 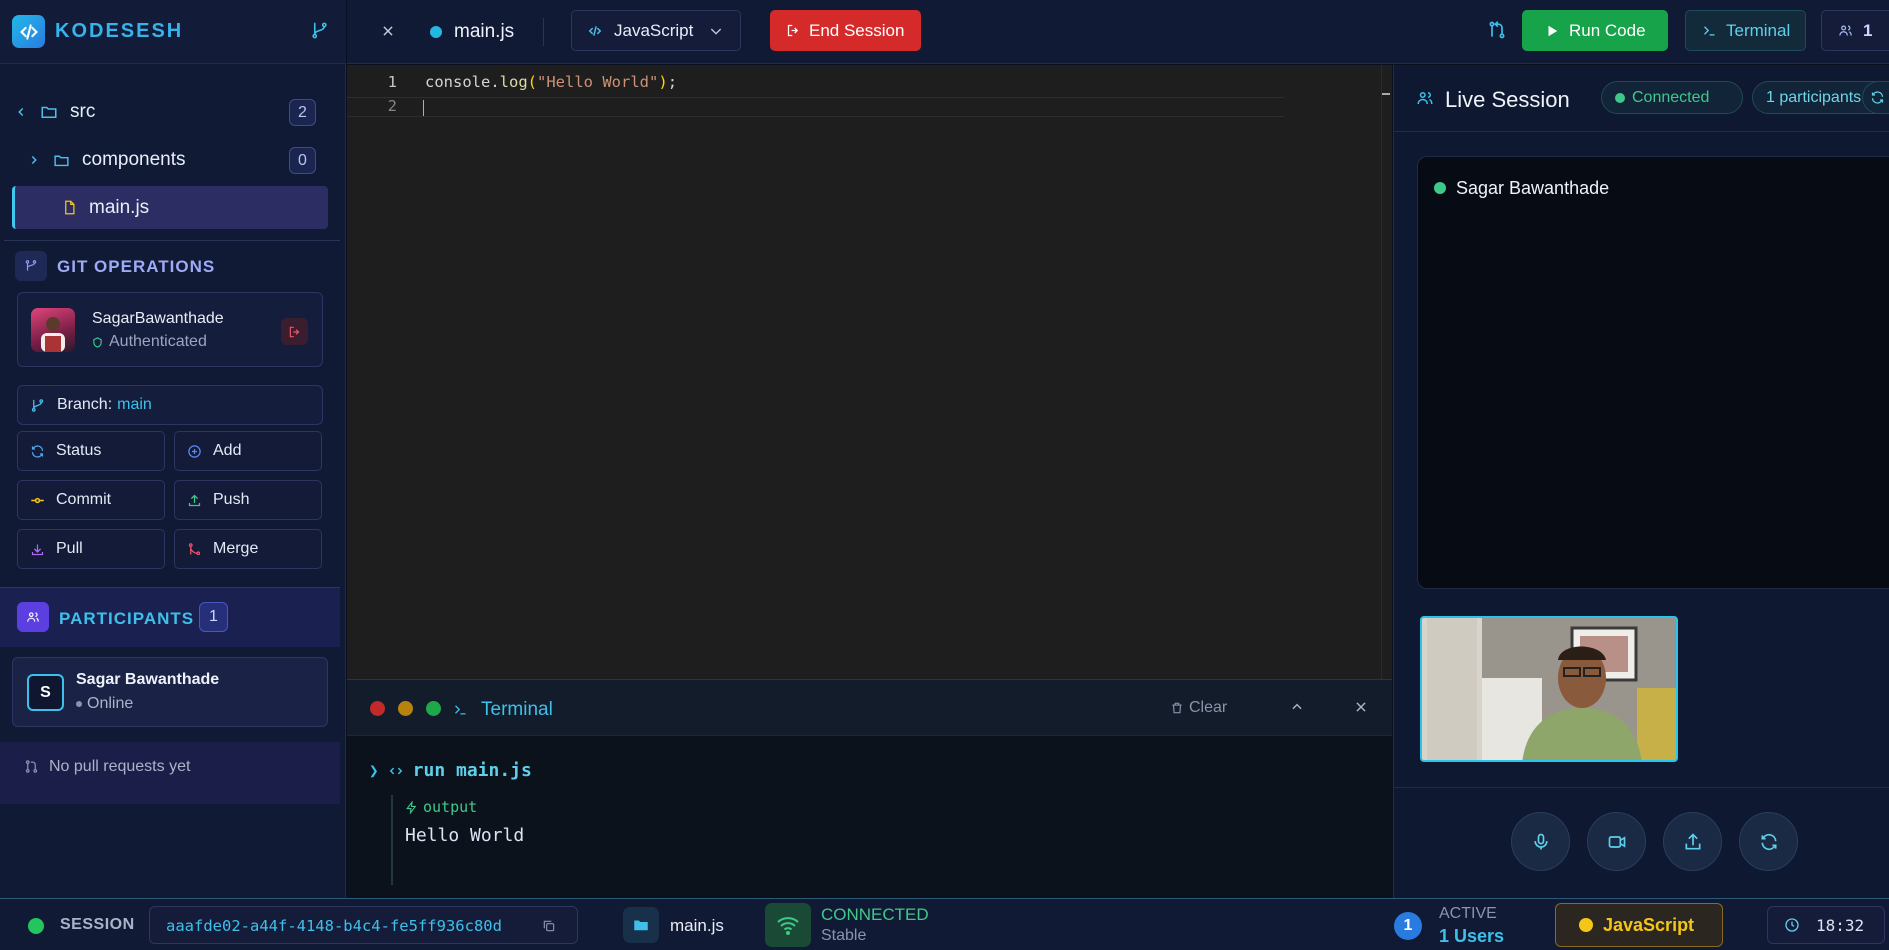 I want to click on output-header: output, so click(x=441, y=807).